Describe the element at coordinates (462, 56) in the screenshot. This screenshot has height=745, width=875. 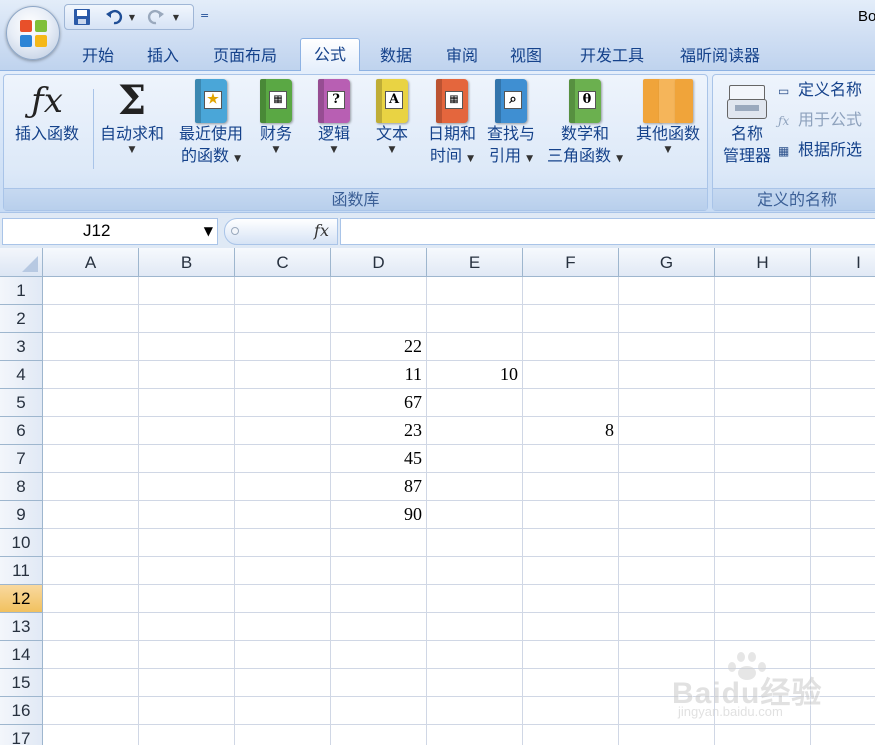
I see `tab-review: 审阅` at that location.